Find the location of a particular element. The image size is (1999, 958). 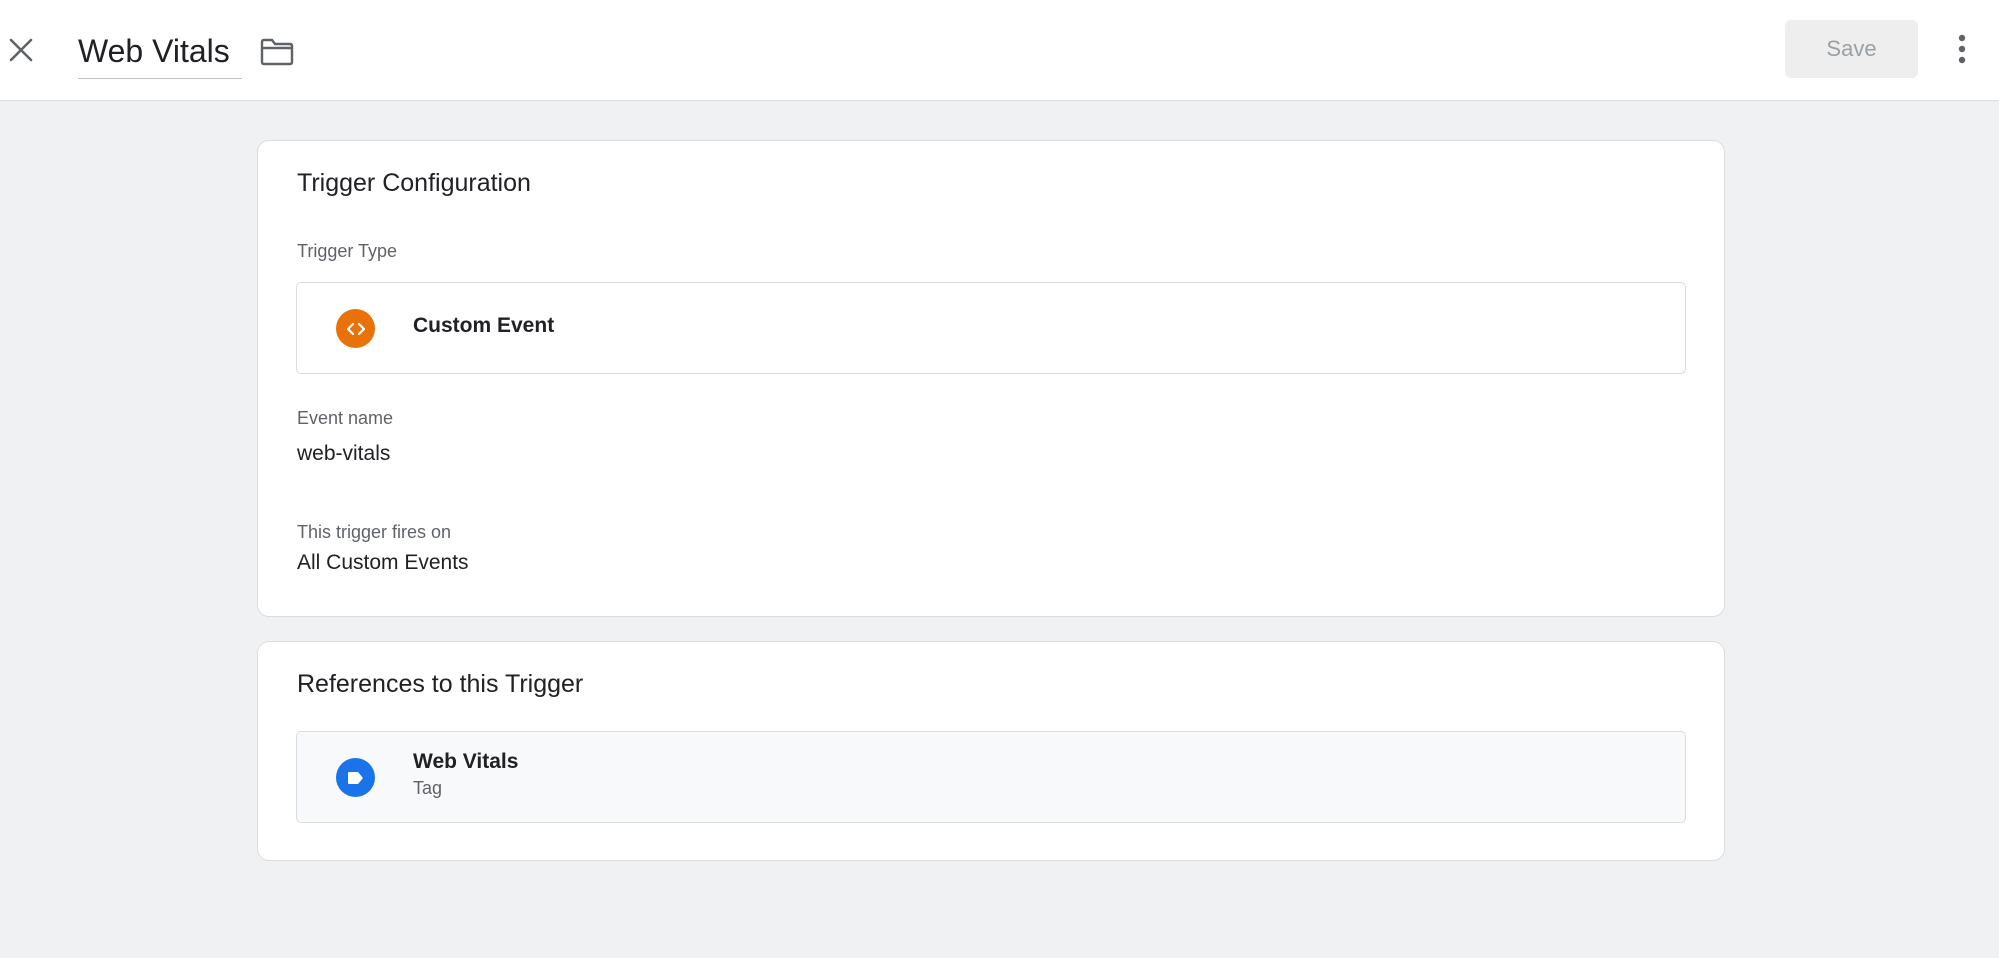

close-button is located at coordinates (21, 50).